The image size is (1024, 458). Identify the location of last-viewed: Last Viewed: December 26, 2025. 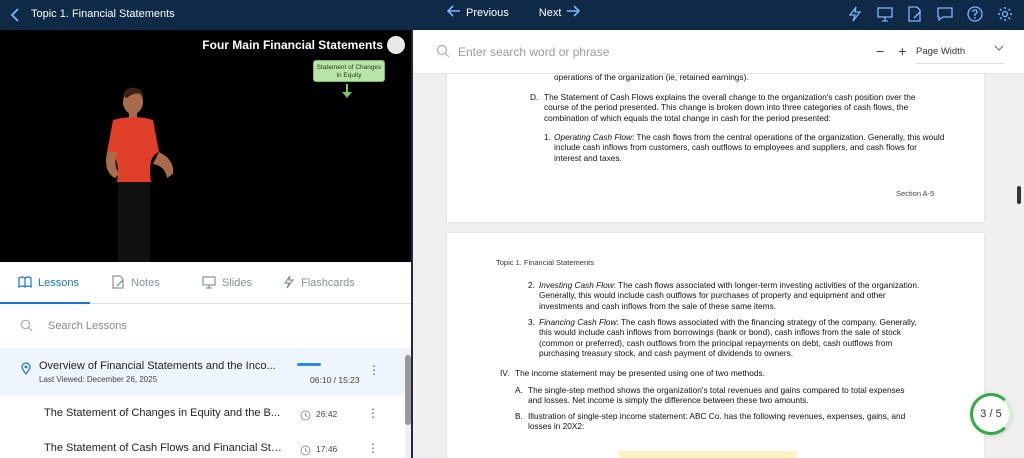
(98, 379).